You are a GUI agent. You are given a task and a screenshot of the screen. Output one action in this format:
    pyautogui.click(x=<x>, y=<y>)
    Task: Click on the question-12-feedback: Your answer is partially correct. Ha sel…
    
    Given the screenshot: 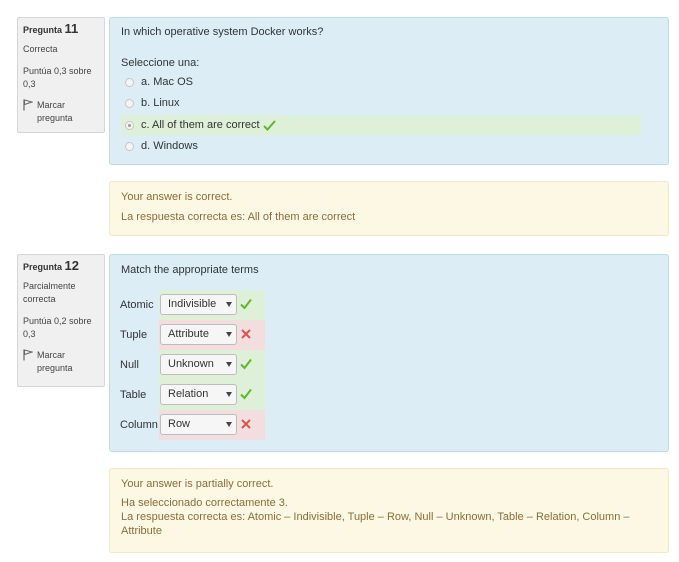 What is the action you would take?
    pyautogui.click(x=389, y=510)
    